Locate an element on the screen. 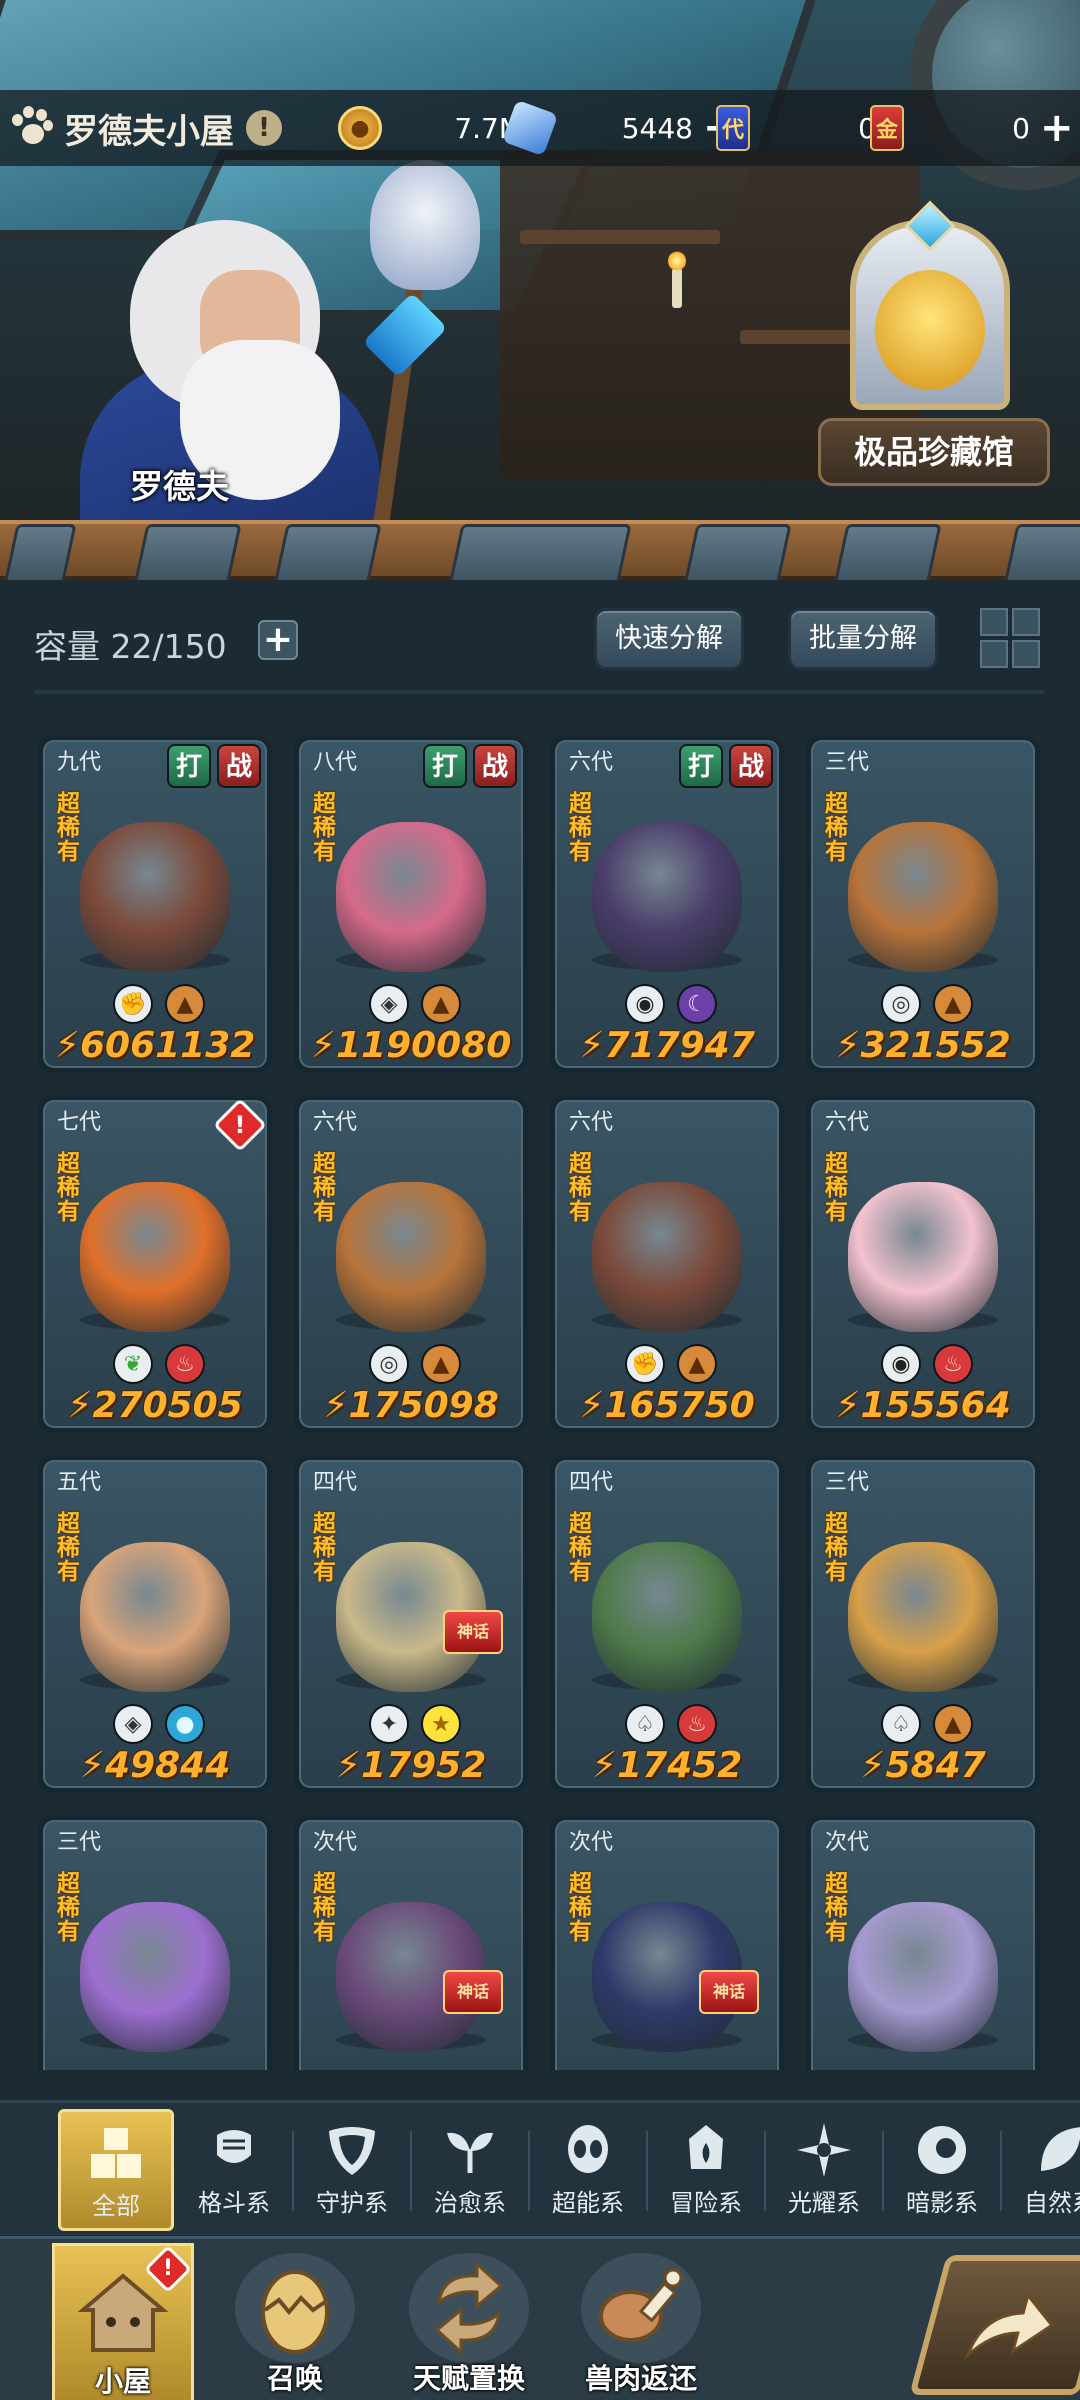 The image size is (1080, 2400). all-blocks-icon is located at coordinates (116, 2153).